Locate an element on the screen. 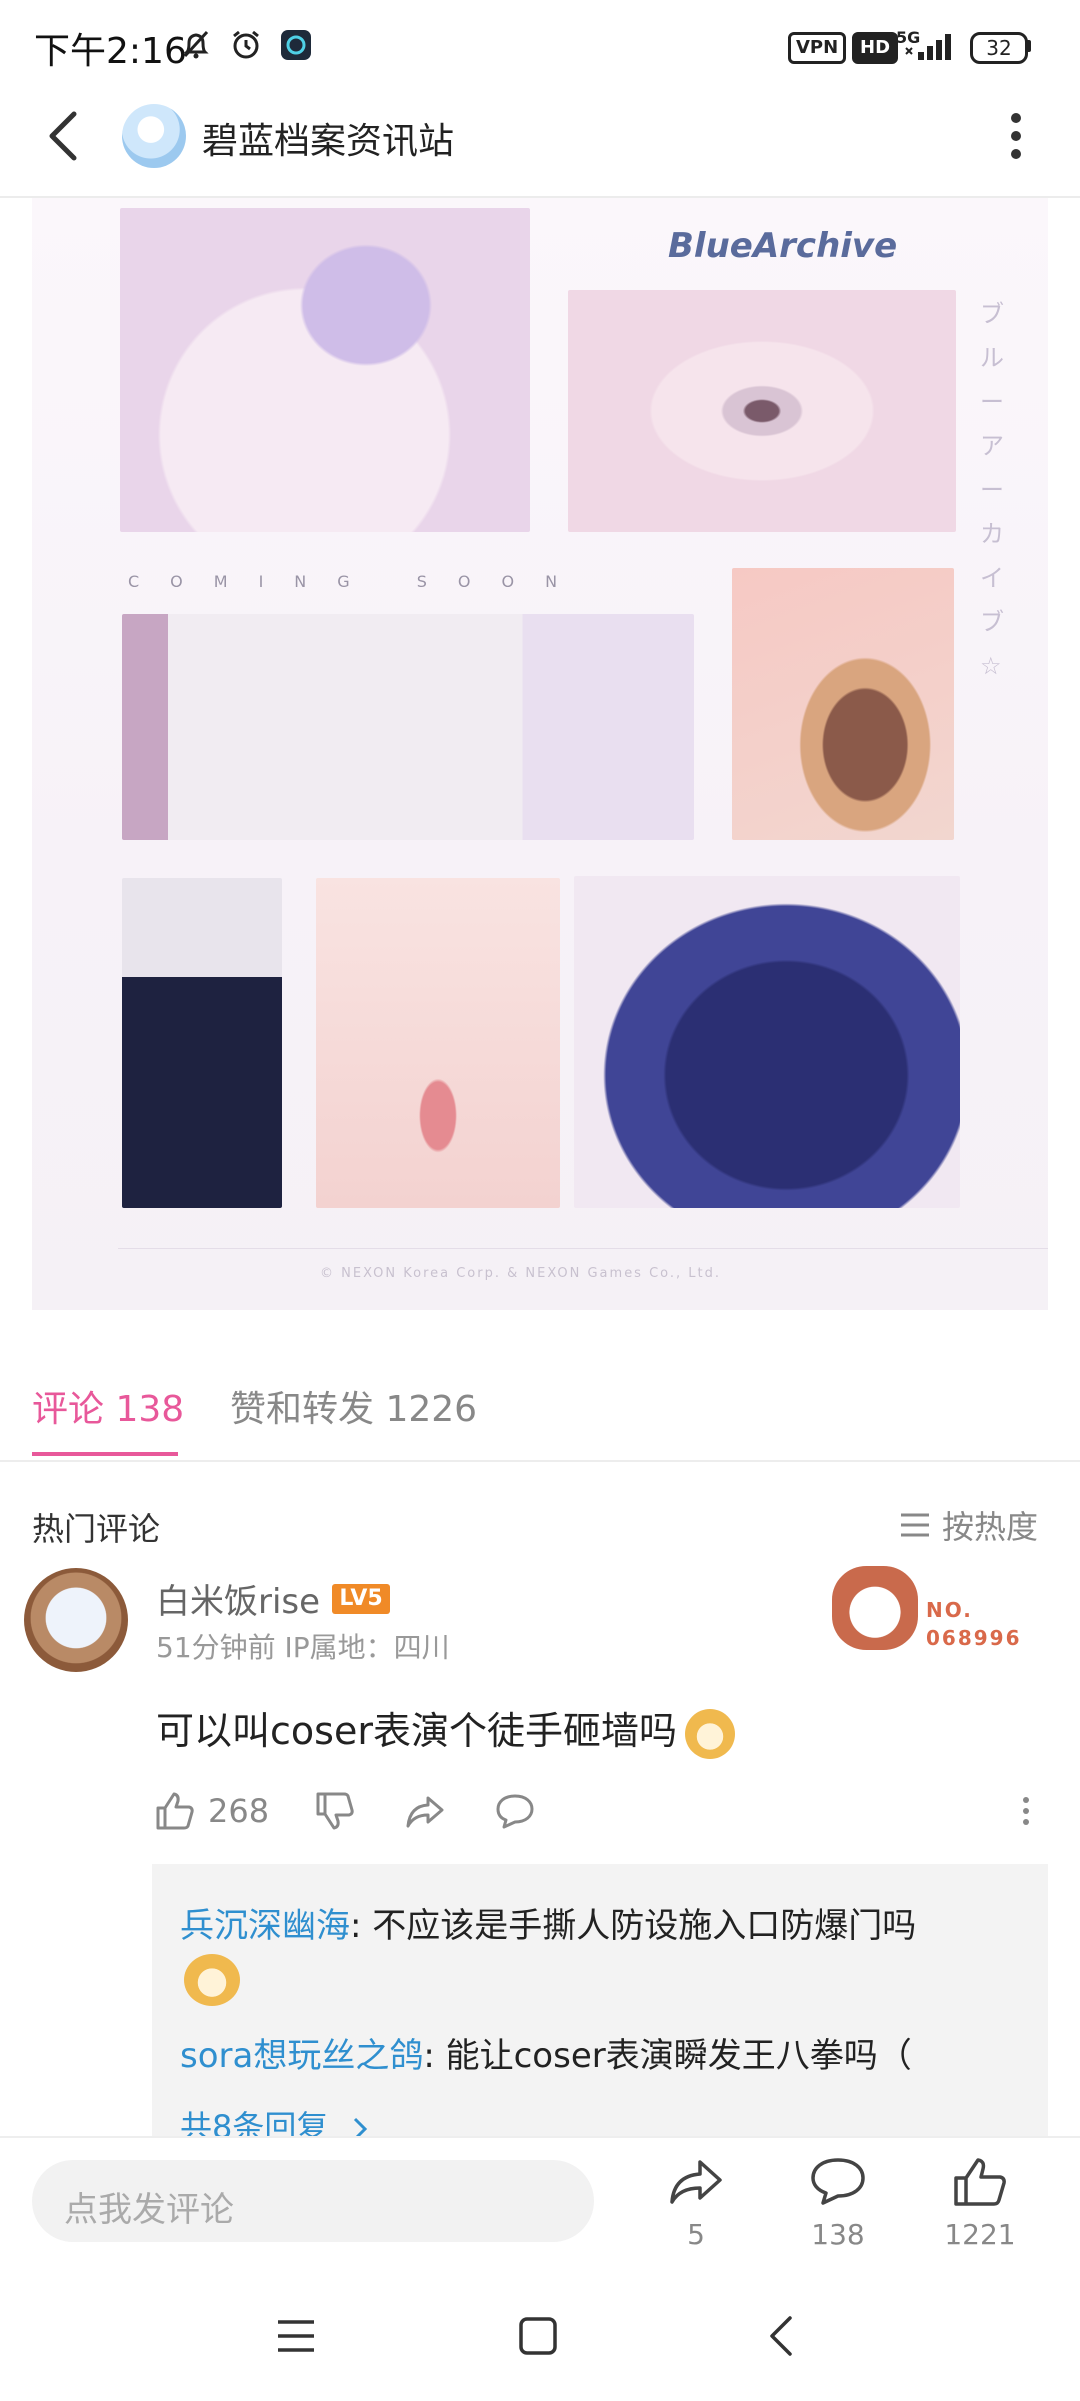 This screenshot has width=1080, height=2401. hot-comments-heading: 热门评论 is located at coordinates (96, 1529).